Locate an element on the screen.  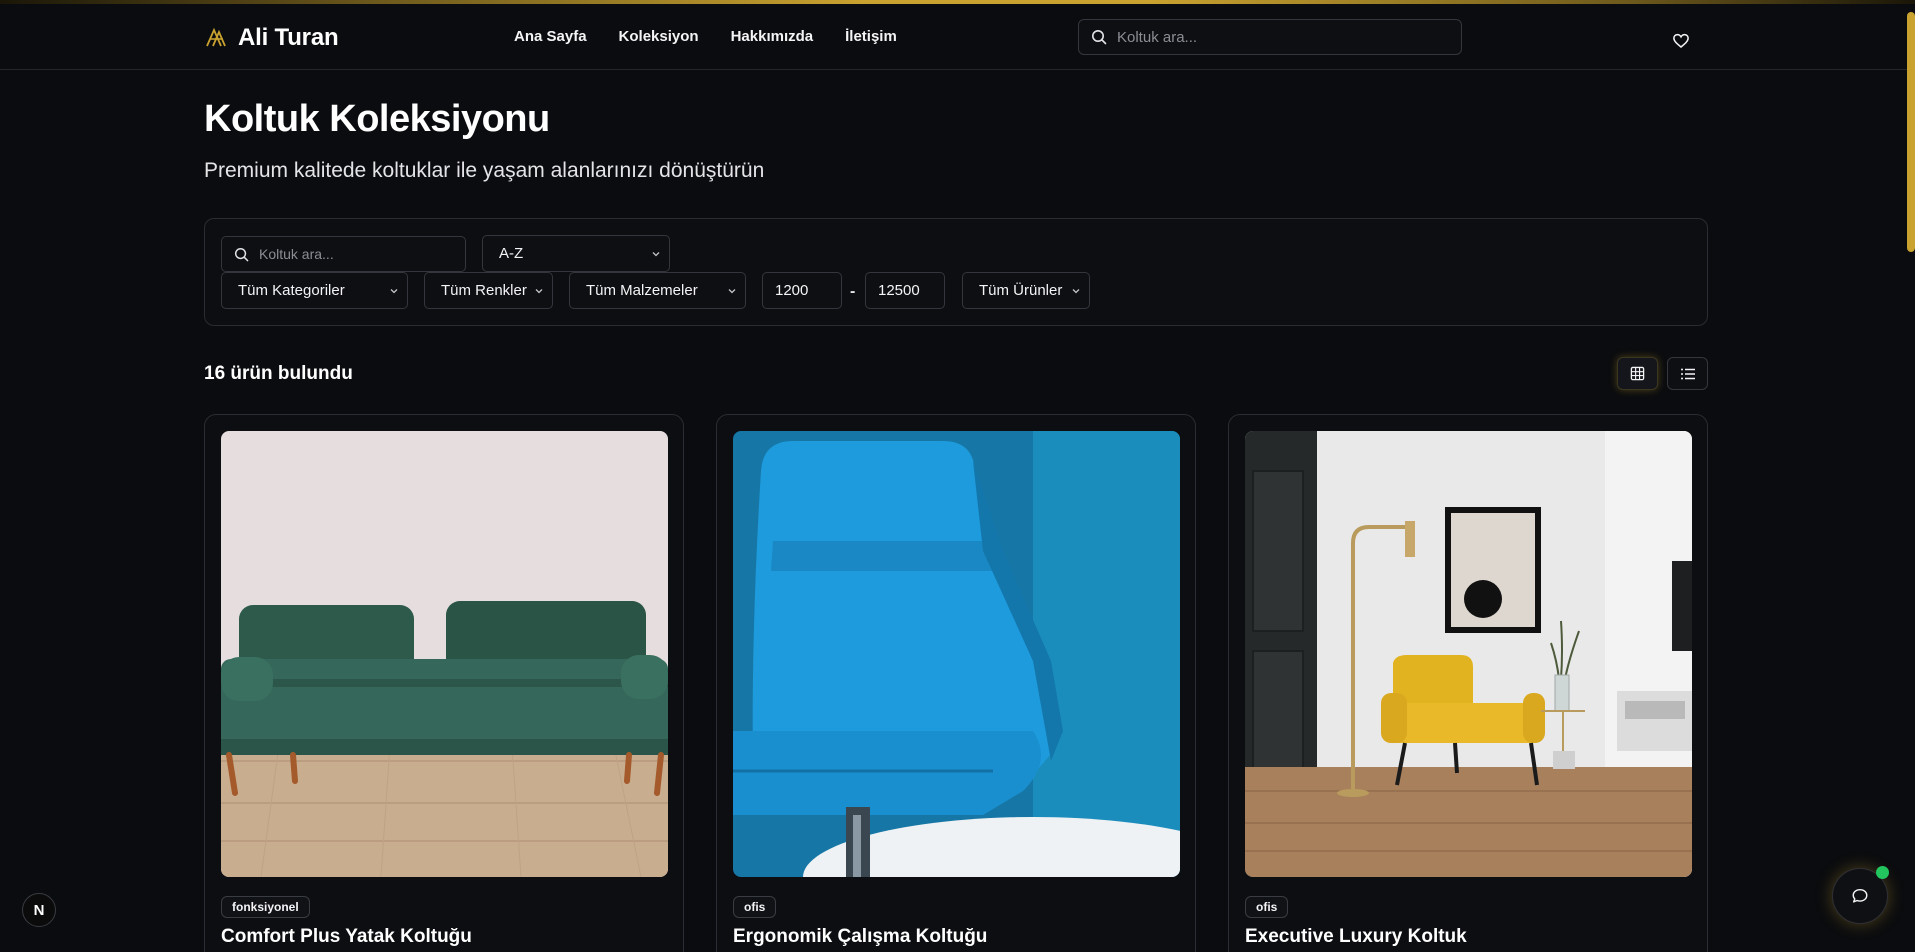
product-title: Comfort Plus Yatak Koltuğu is located at coordinates (346, 937).